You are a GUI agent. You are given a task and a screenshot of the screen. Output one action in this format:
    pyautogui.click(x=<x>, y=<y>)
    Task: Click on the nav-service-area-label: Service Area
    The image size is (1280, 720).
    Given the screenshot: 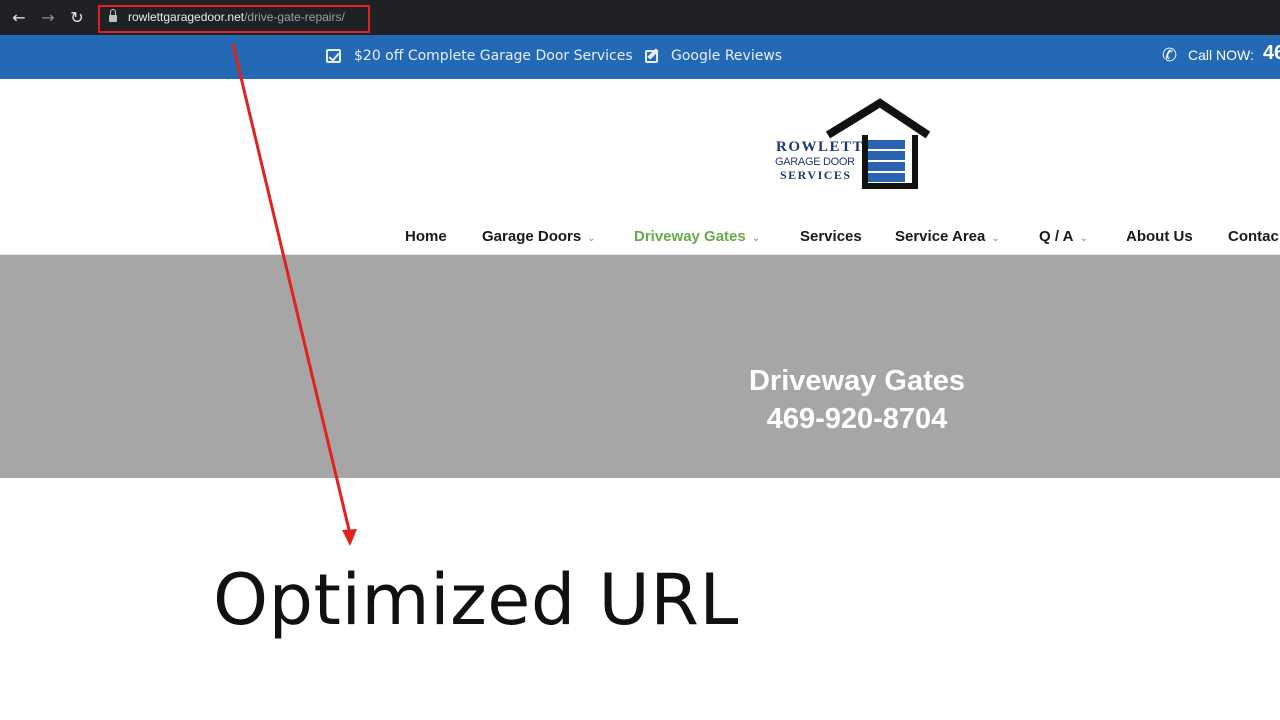 What is the action you would take?
    pyautogui.click(x=940, y=236)
    